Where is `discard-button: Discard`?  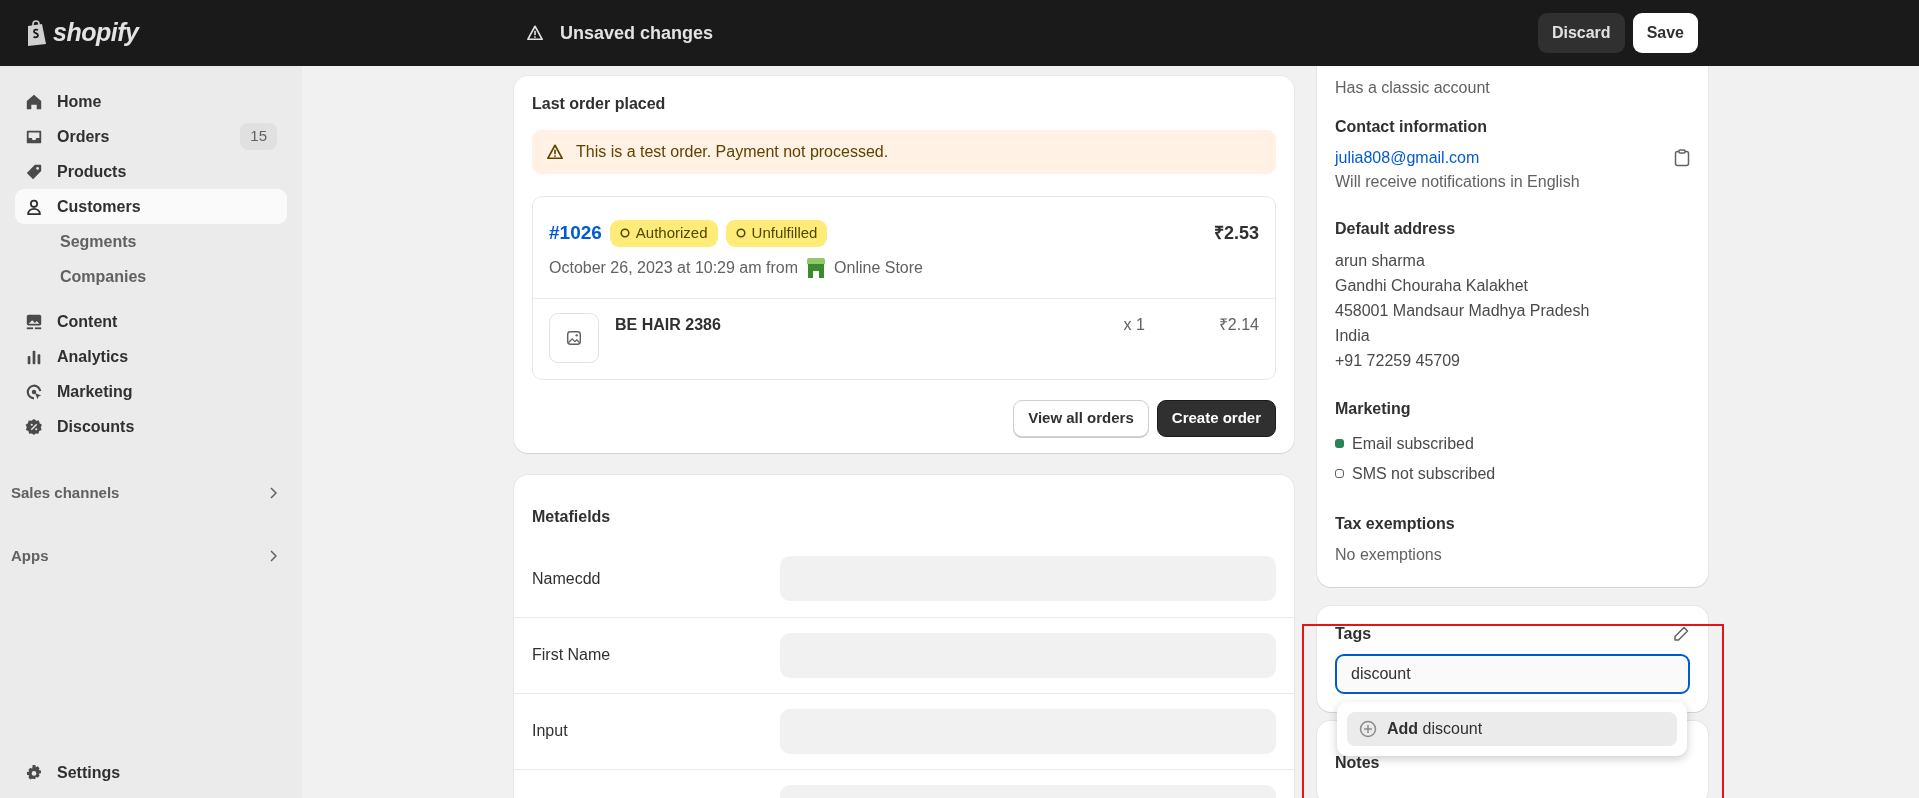
discard-button: Discard is located at coordinates (1581, 33).